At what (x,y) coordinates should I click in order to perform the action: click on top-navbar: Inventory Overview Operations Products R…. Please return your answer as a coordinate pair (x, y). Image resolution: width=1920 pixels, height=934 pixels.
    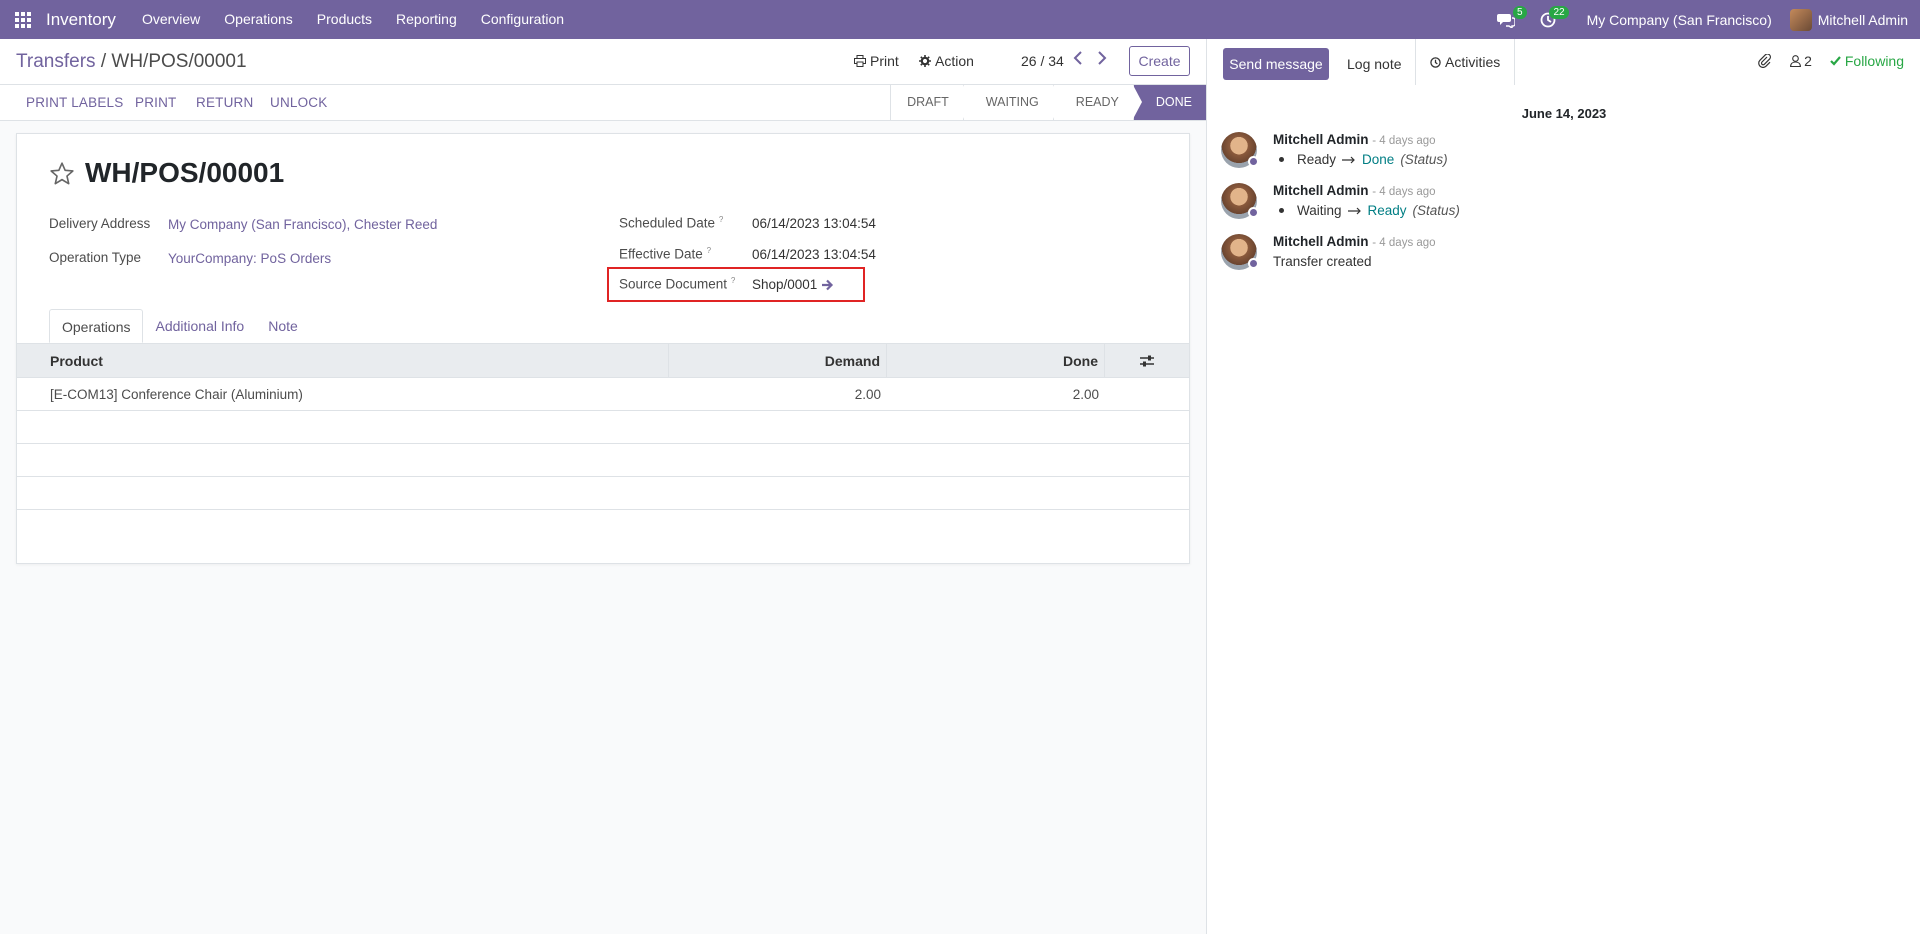
    Looking at the image, I should click on (960, 19).